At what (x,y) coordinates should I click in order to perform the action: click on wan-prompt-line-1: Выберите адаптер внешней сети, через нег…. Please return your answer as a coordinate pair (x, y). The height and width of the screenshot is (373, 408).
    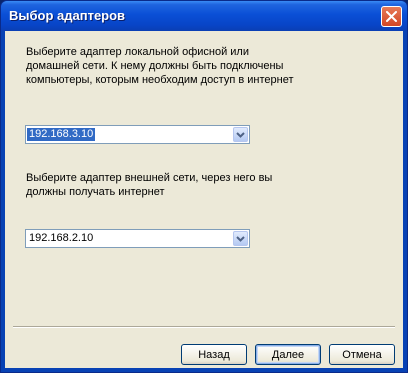
    Looking at the image, I should click on (149, 178).